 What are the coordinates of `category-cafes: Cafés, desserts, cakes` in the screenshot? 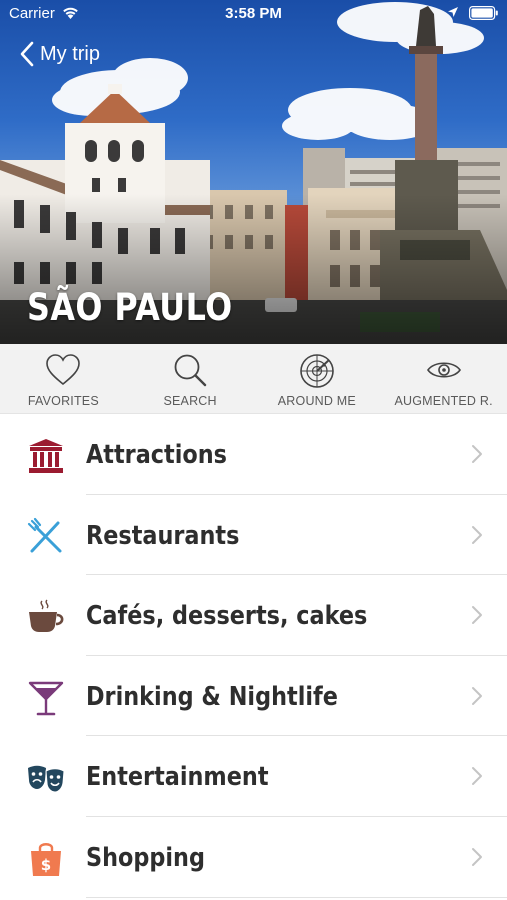 It's located at (253, 615).